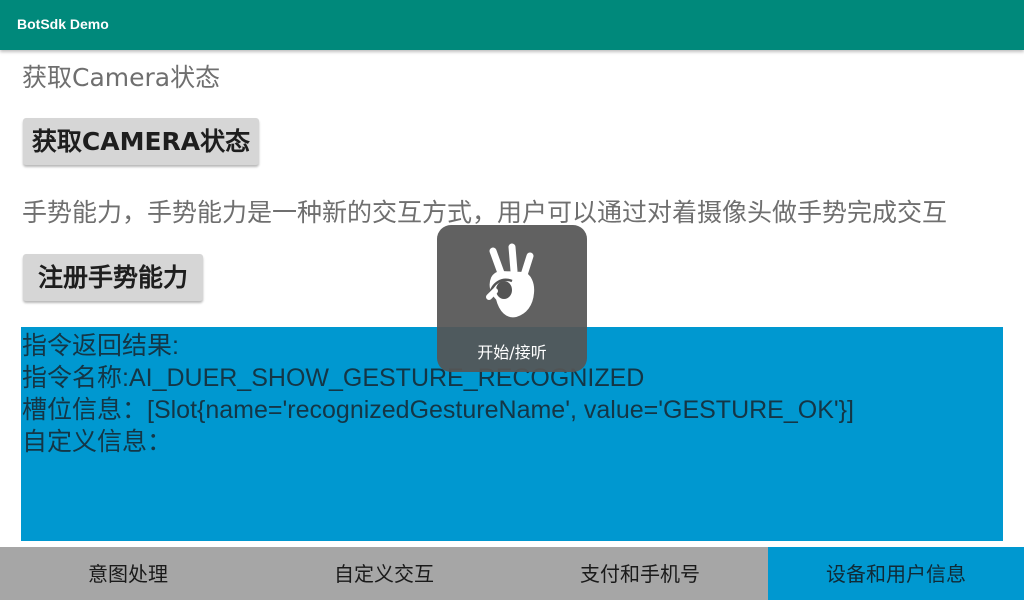 The width and height of the screenshot is (1024, 600). What do you see at coordinates (121, 77) in the screenshot?
I see `camera-status-label: 获取Camera状态` at bounding box center [121, 77].